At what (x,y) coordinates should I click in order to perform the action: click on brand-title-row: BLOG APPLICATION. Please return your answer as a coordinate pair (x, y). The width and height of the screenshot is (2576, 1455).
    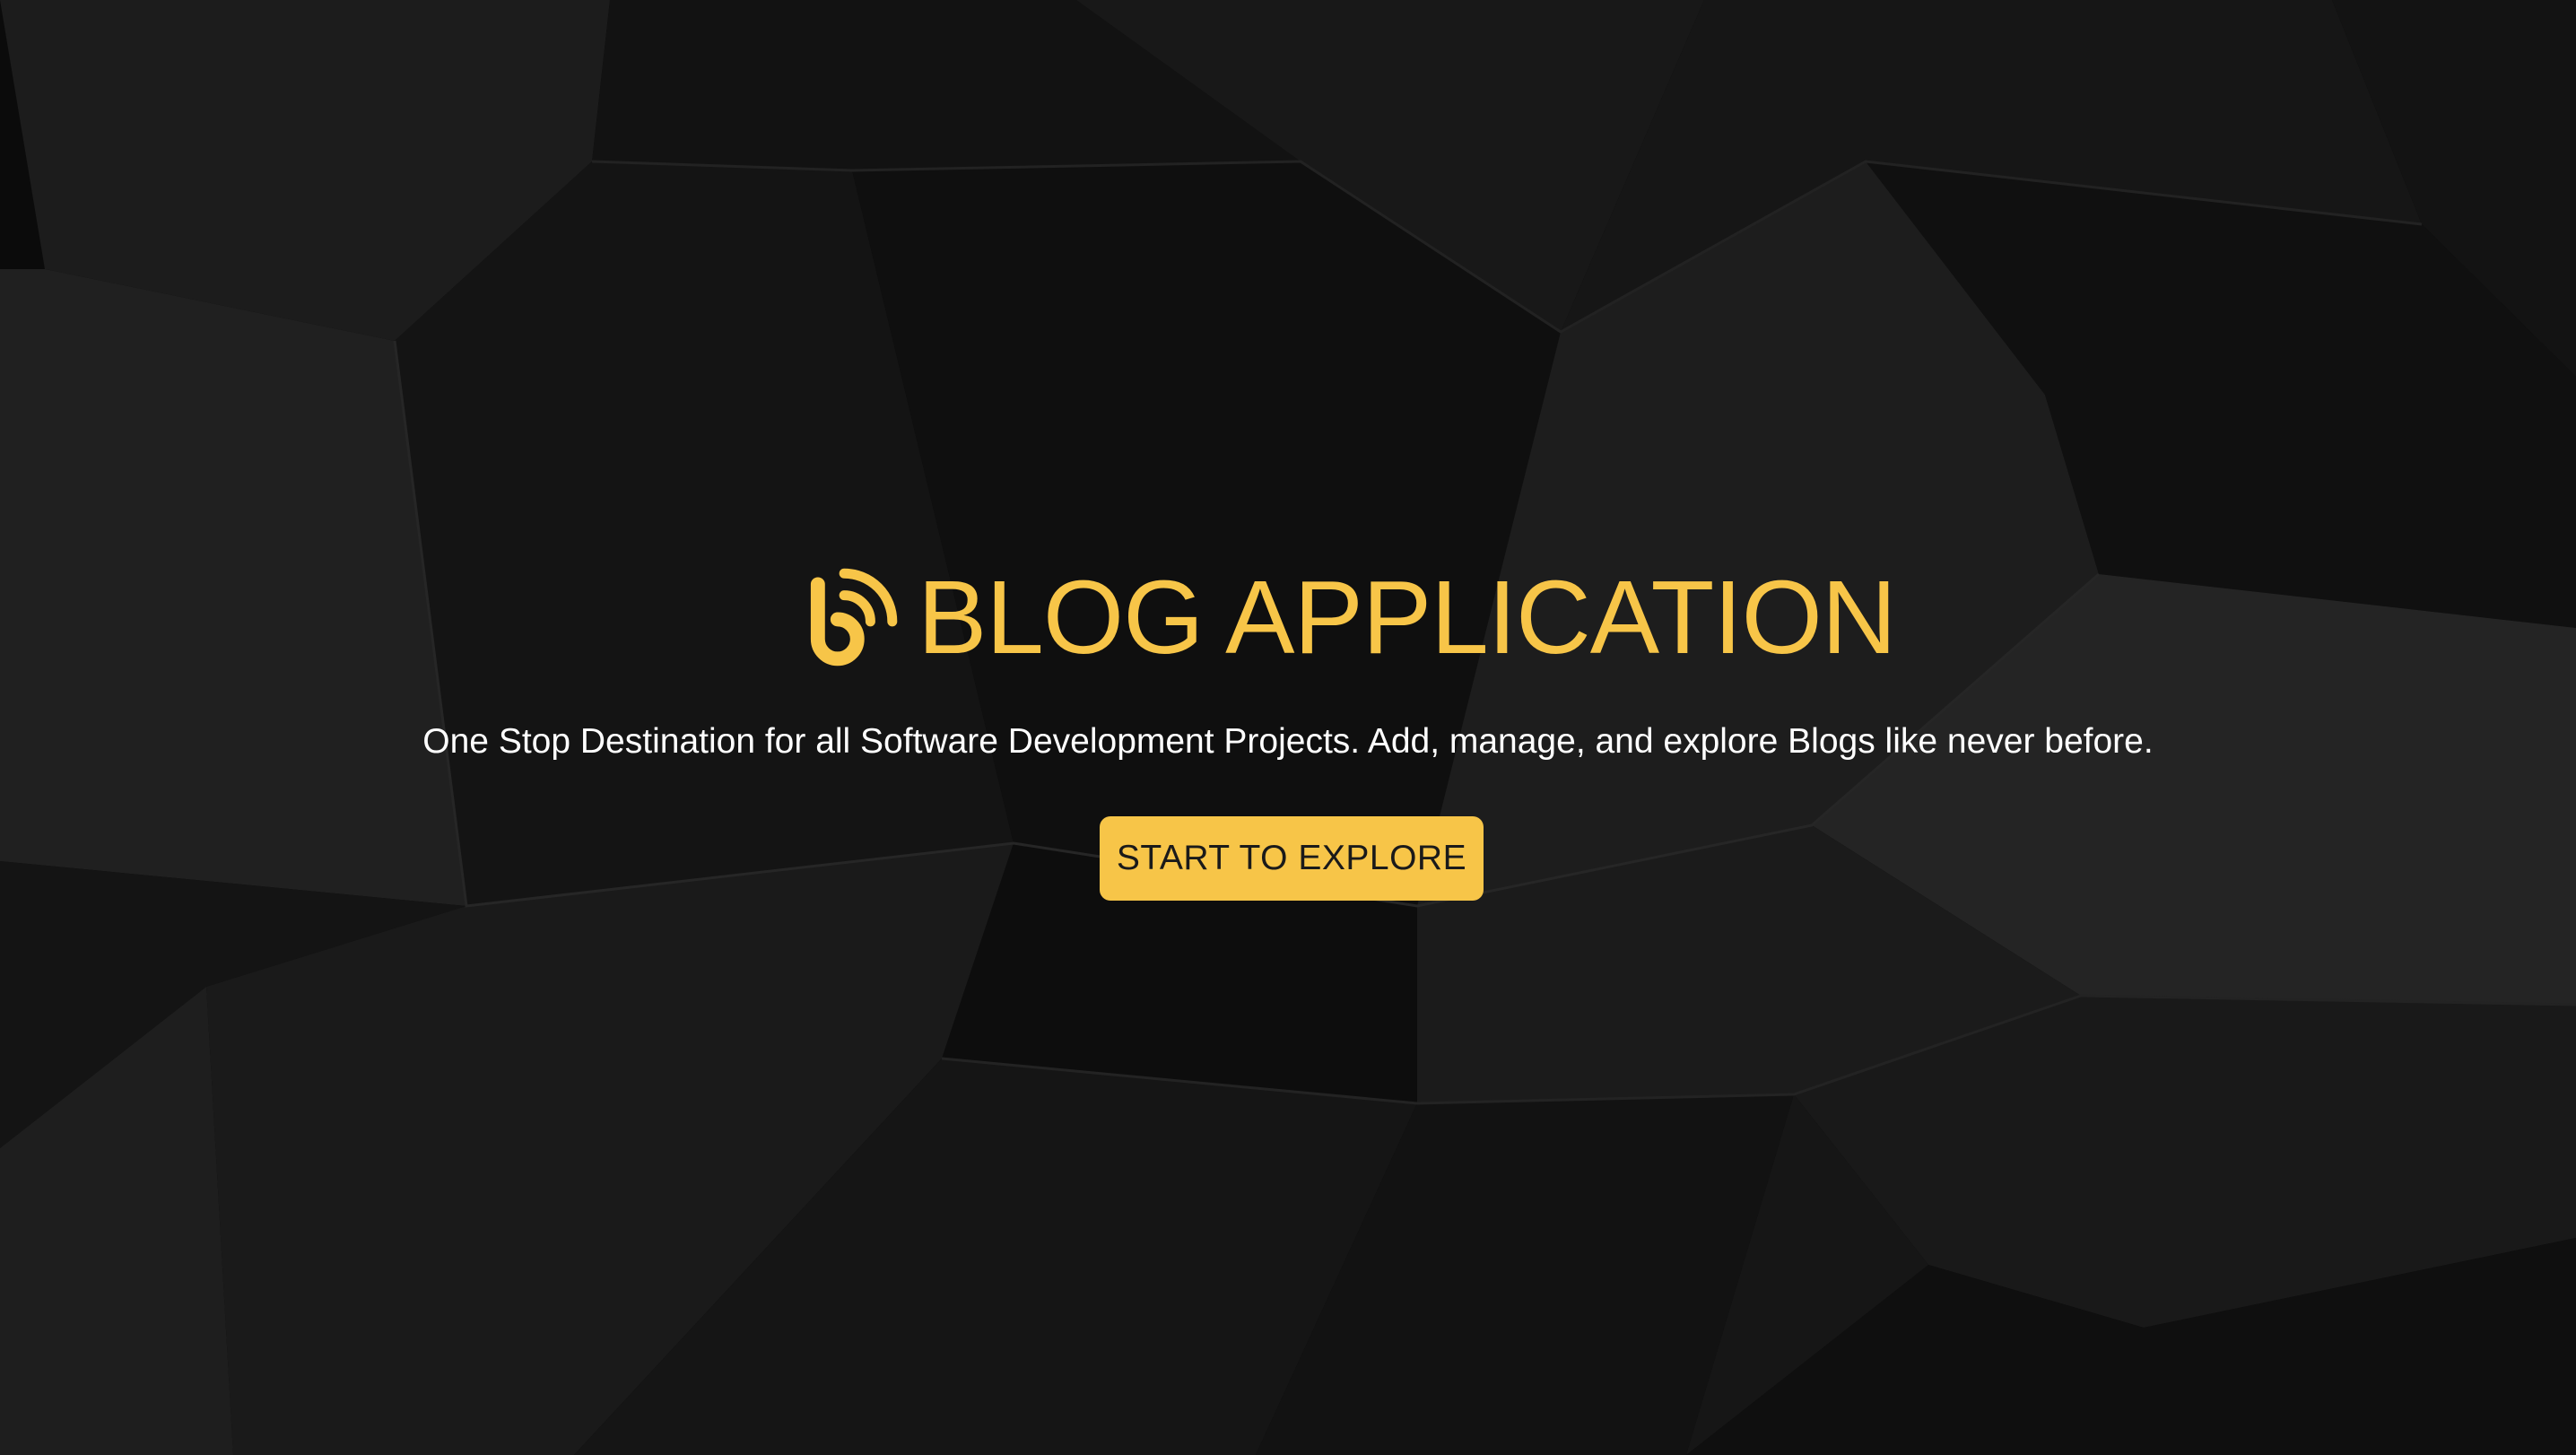
    Looking at the image, I should click on (1345, 617).